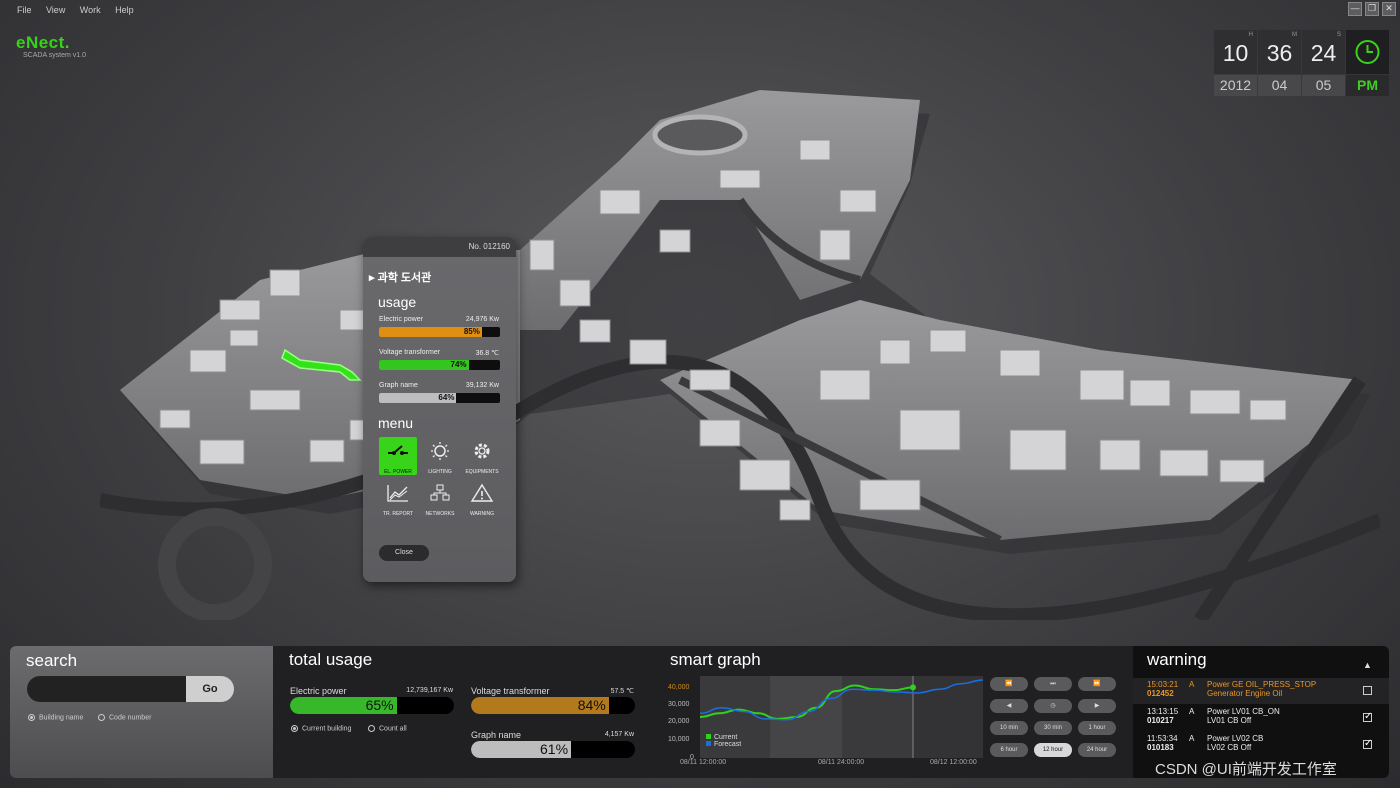 The height and width of the screenshot is (788, 1400). I want to click on step-back-button: ◀, so click(1009, 706).